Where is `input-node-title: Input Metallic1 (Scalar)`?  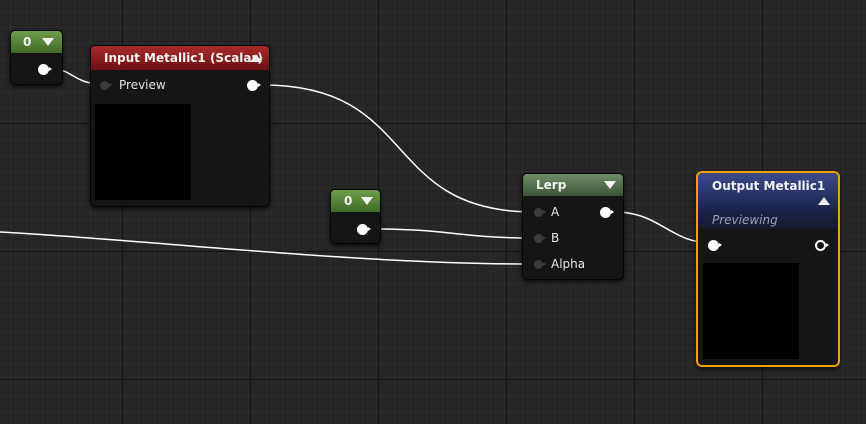
input-node-title: Input Metallic1 (Scalar) is located at coordinates (183, 58).